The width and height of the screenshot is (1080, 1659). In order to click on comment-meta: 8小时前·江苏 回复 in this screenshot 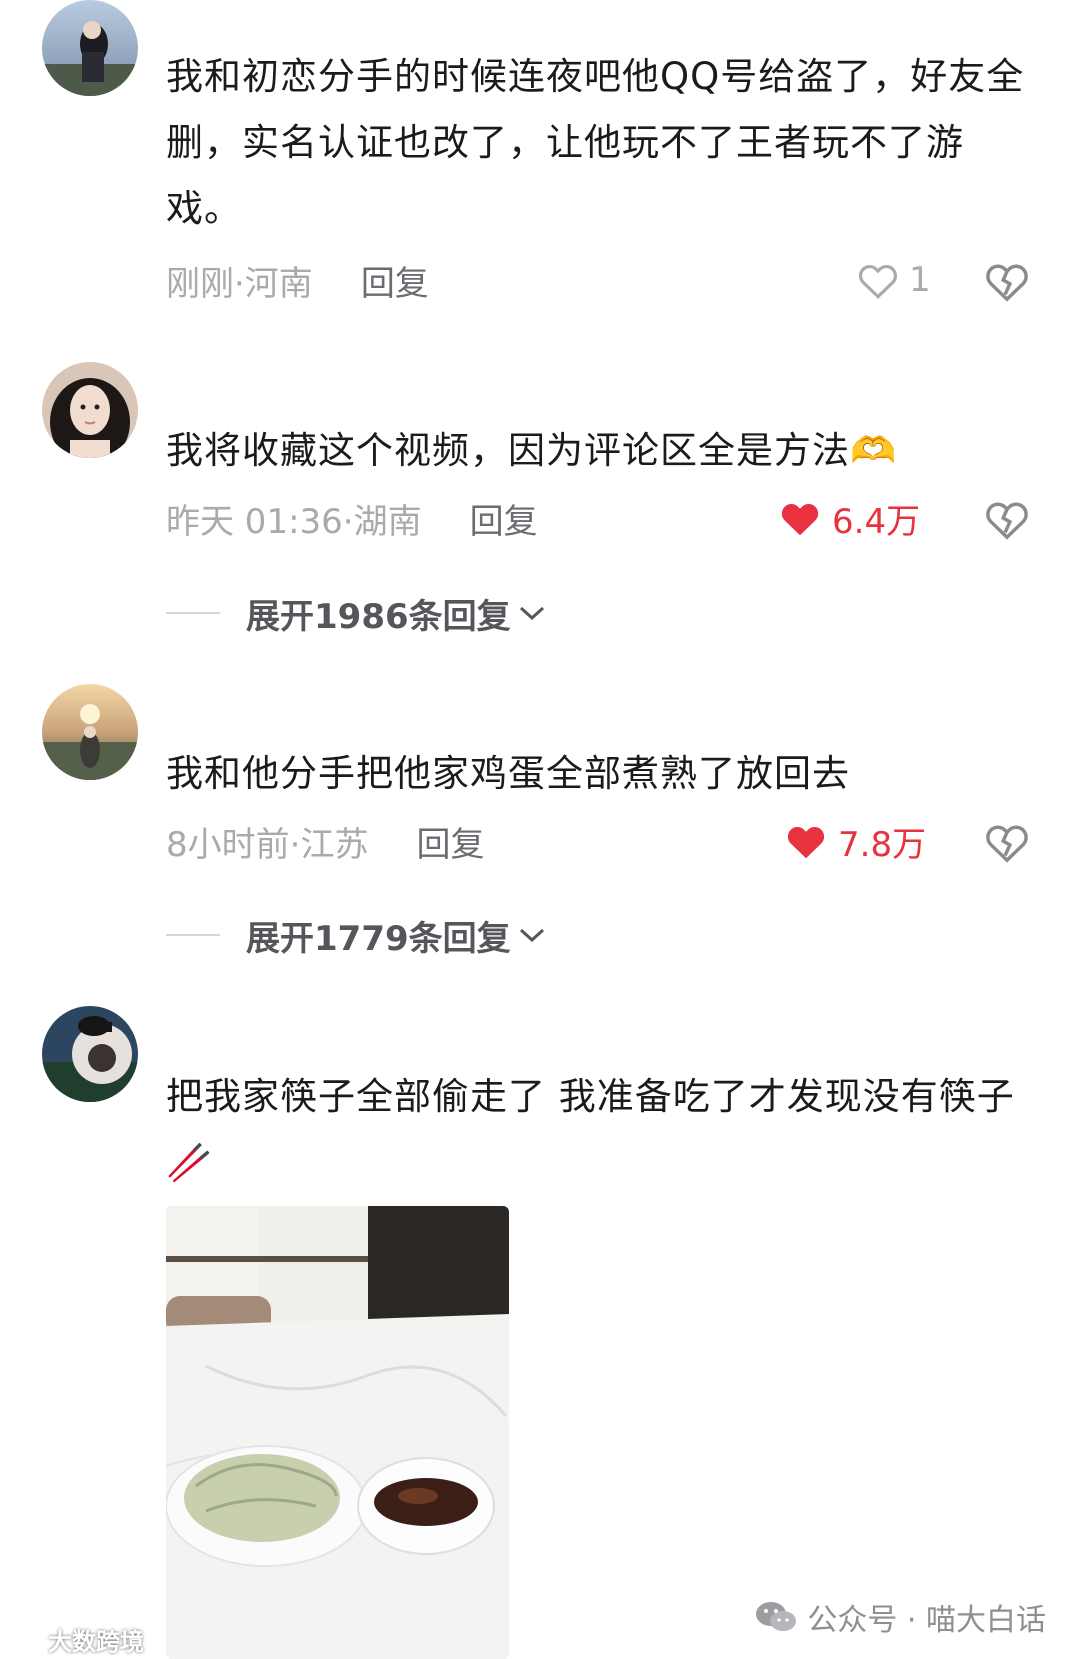, I will do `click(325, 841)`.